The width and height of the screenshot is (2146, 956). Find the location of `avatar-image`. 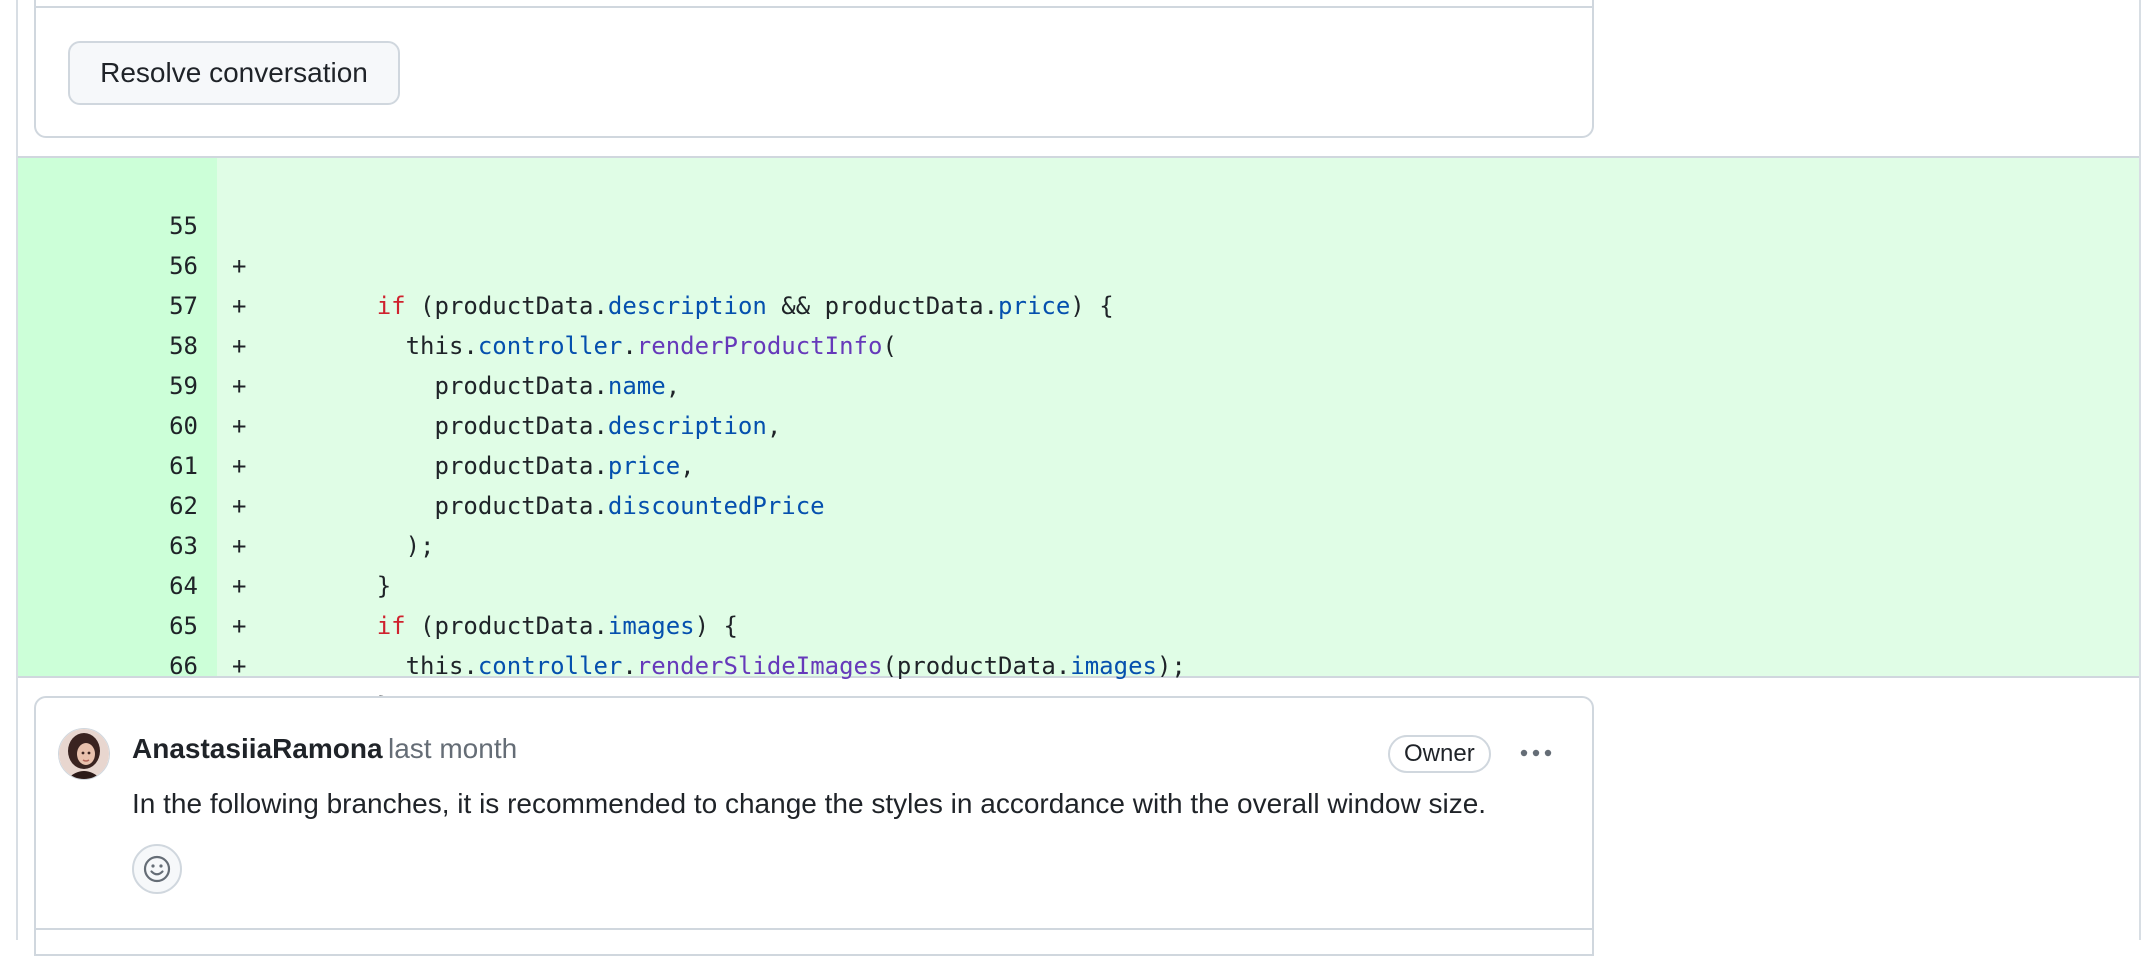

avatar-image is located at coordinates (84, 754).